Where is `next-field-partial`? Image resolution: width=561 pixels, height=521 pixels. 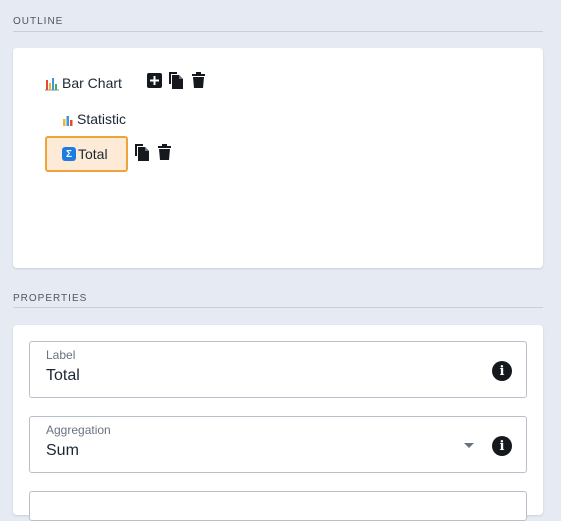
next-field-partial is located at coordinates (278, 506).